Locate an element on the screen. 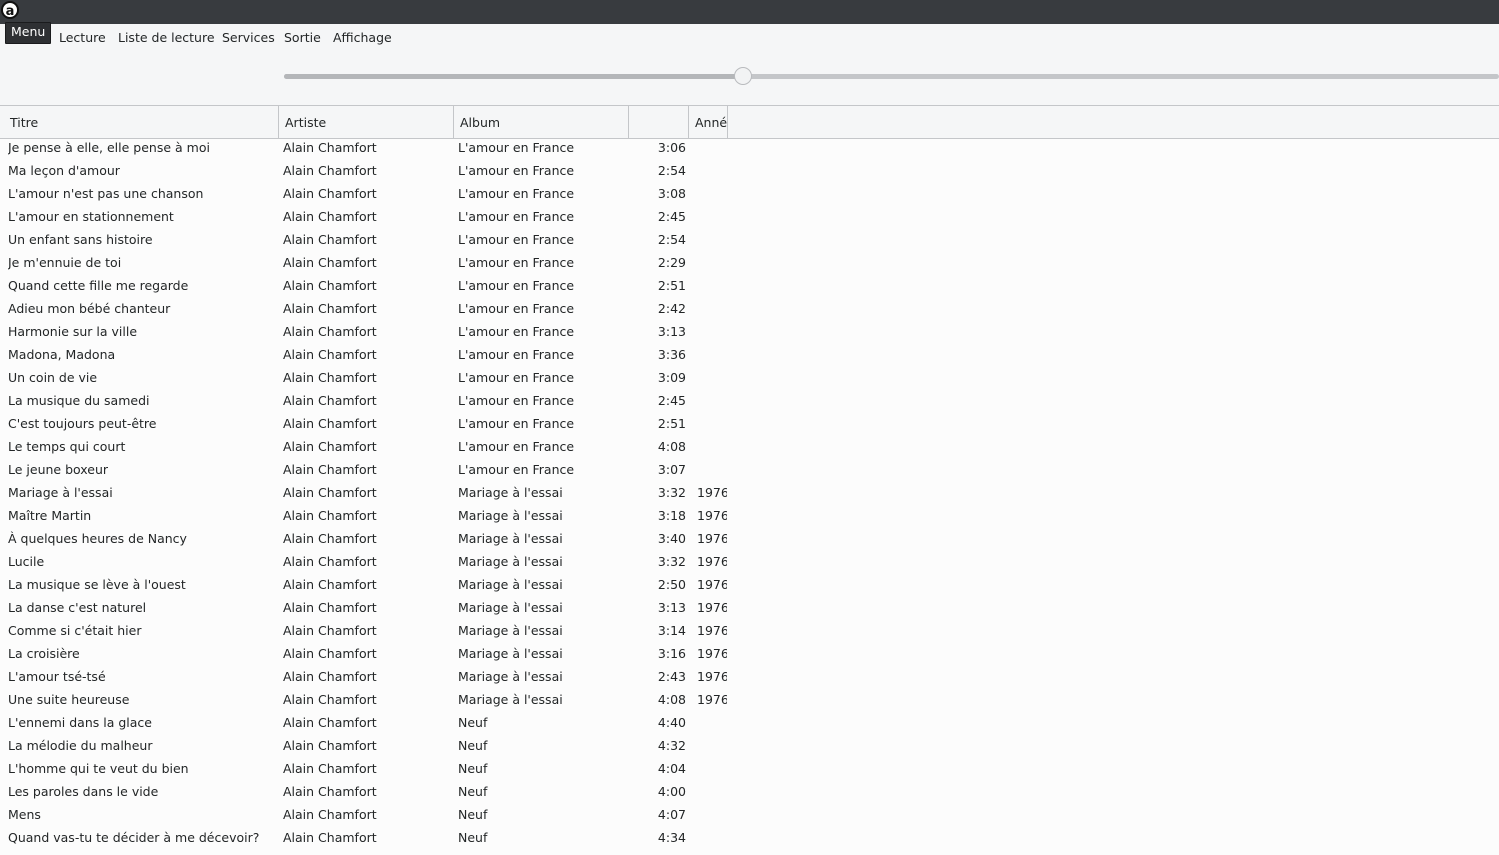  cell-title: L'amour tsé-tsé is located at coordinates (57, 676).